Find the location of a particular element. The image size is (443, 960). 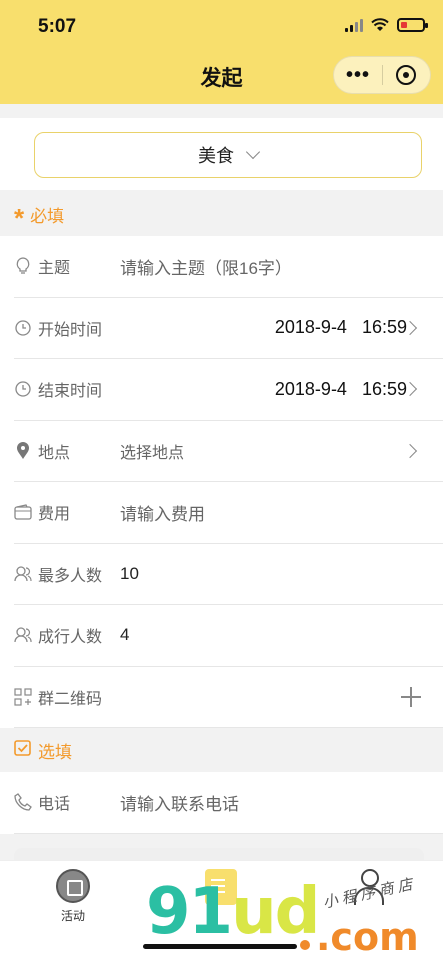

category-select: 美食 is located at coordinates (228, 155).